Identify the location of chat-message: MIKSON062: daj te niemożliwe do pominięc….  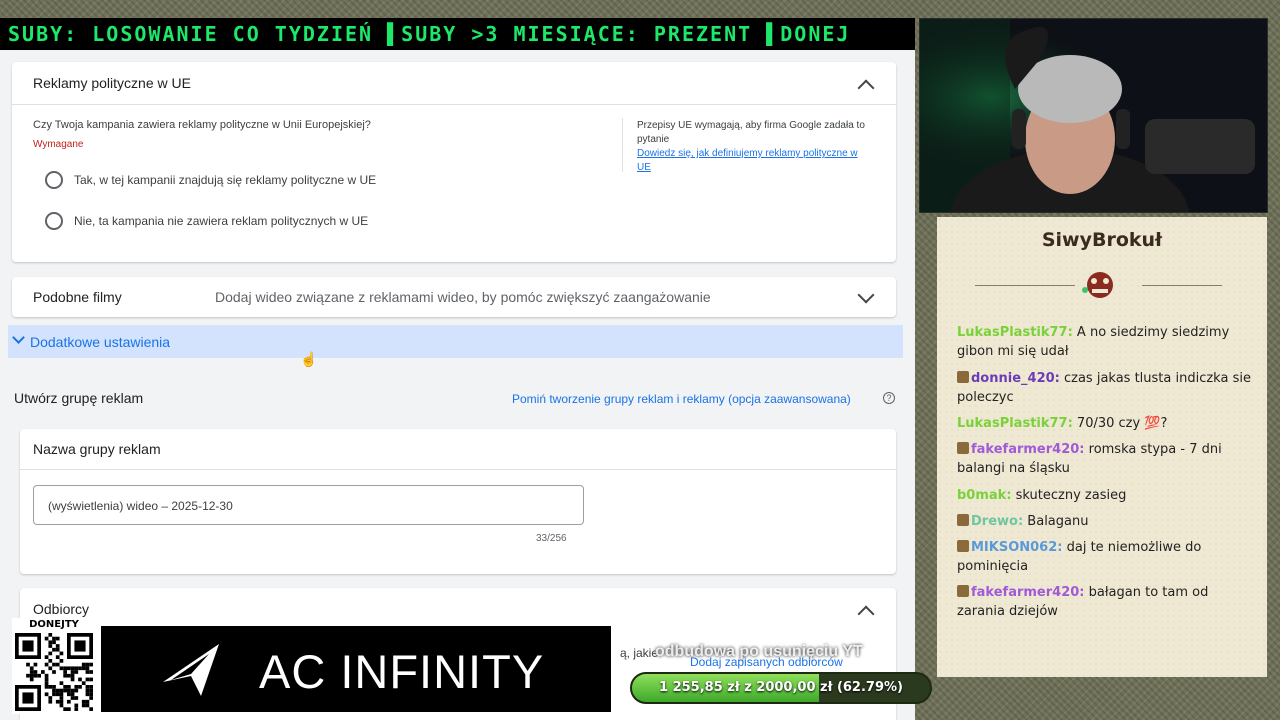
(1107, 557).